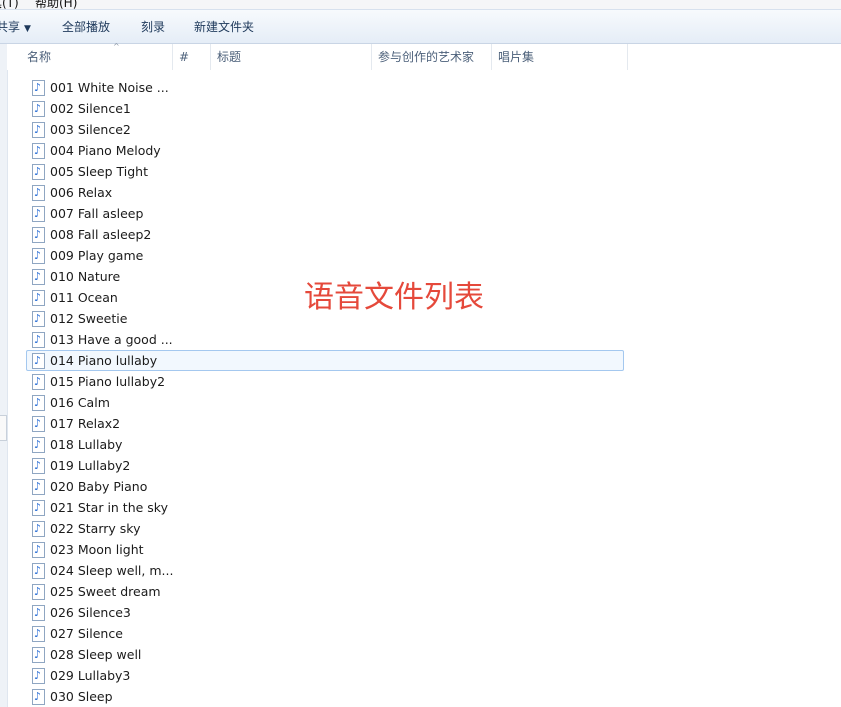 The width and height of the screenshot is (841, 707). I want to click on file-name: 002 Silence1, so click(90, 108).